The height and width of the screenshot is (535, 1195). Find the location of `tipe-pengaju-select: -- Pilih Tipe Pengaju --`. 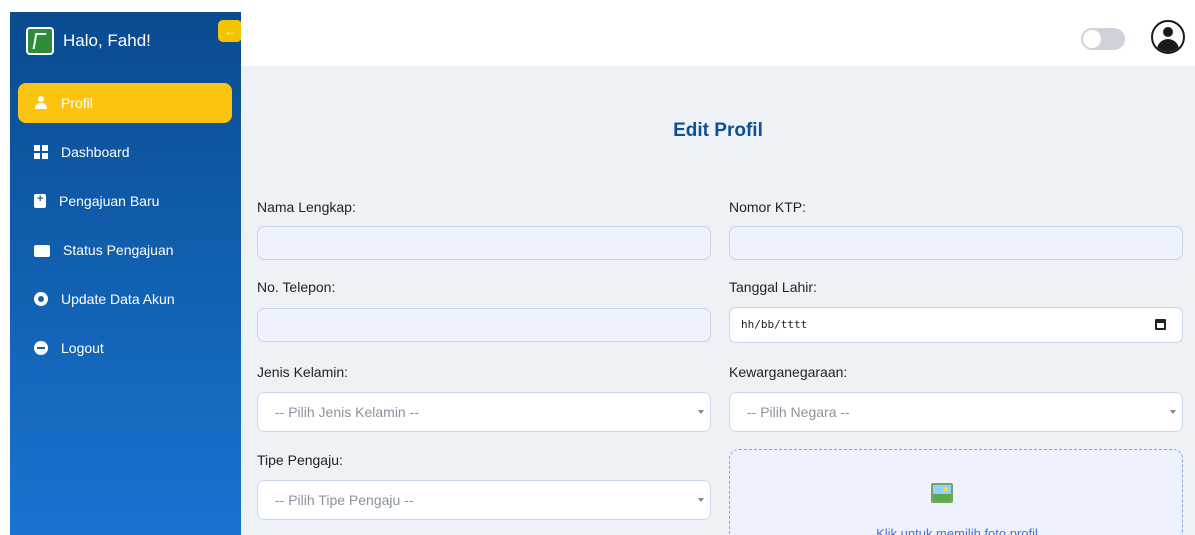

tipe-pengaju-select: -- Pilih Tipe Pengaju -- is located at coordinates (484, 500).